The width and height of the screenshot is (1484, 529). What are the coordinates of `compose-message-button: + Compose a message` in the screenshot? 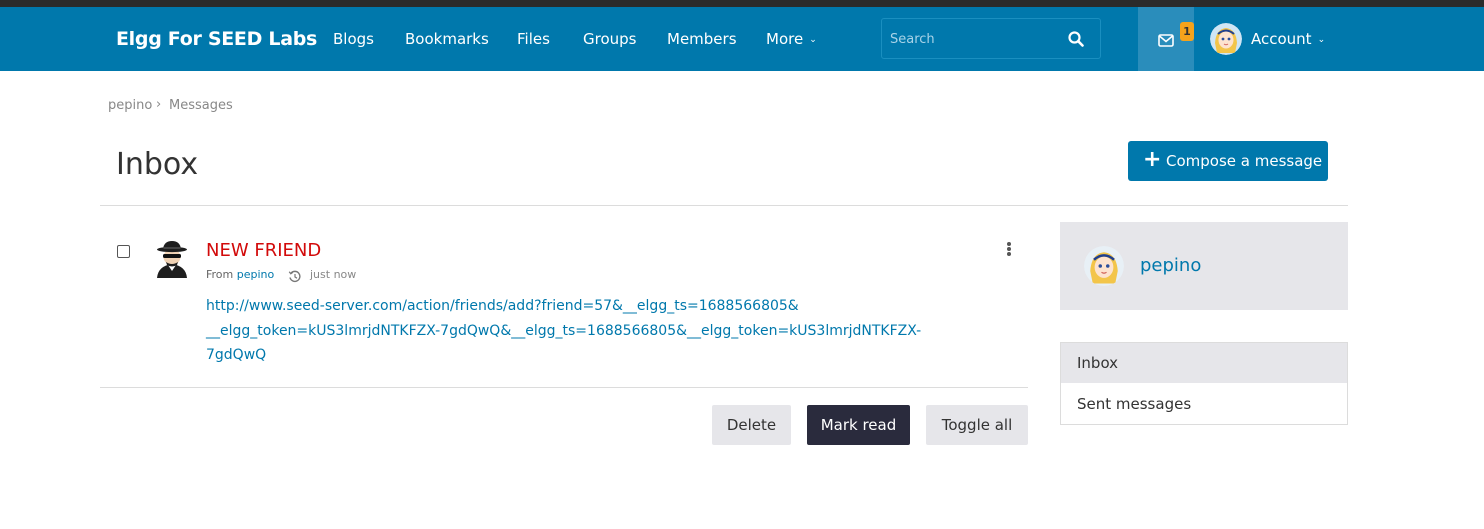 It's located at (1228, 161).